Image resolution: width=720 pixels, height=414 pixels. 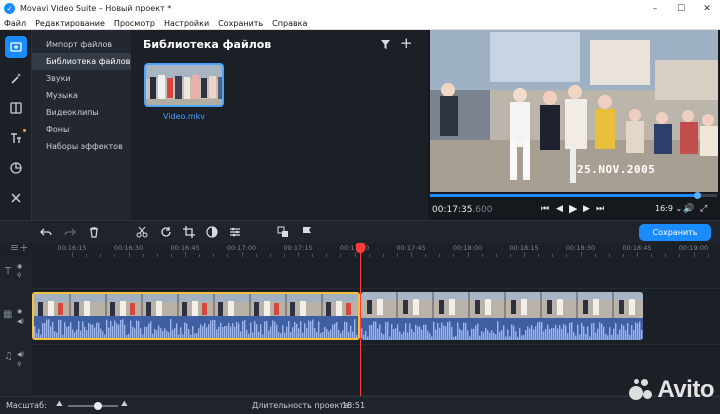 What do you see at coordinates (289, 23) in the screenshot?
I see `menu-help: Справка` at bounding box center [289, 23].